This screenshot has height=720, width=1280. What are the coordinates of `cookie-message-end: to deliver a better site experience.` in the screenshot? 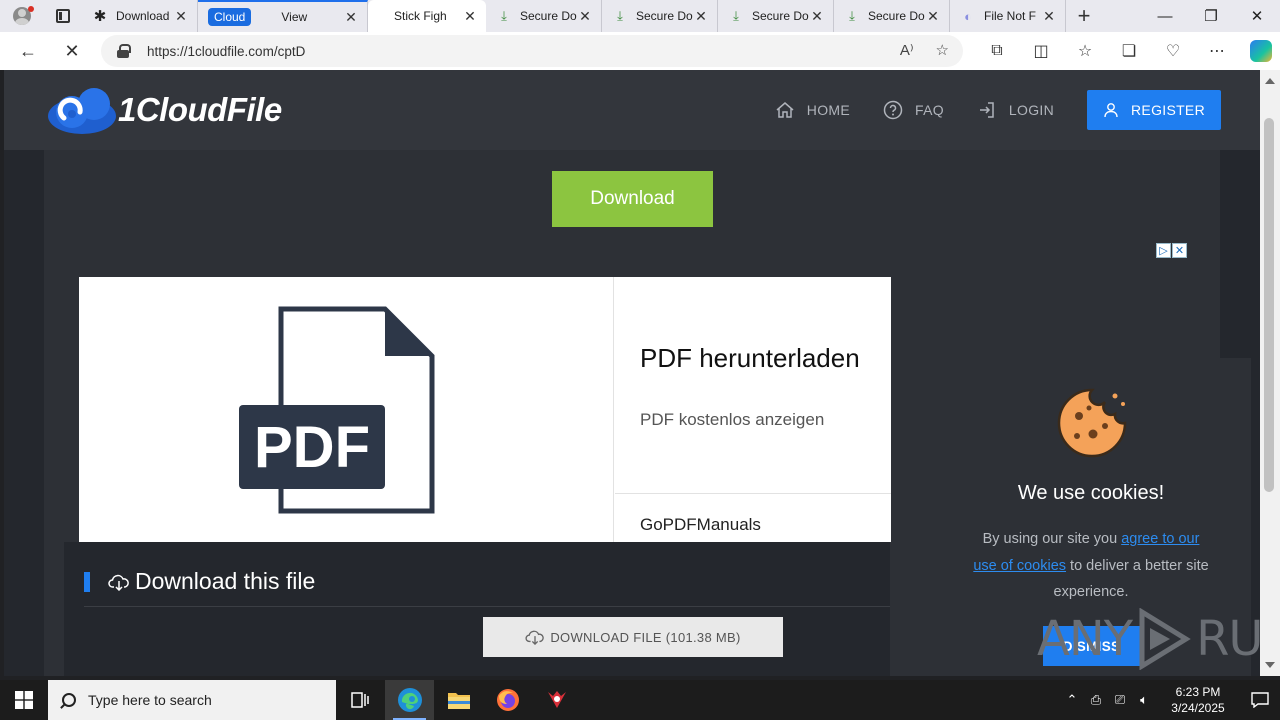 It's located at (1131, 579).